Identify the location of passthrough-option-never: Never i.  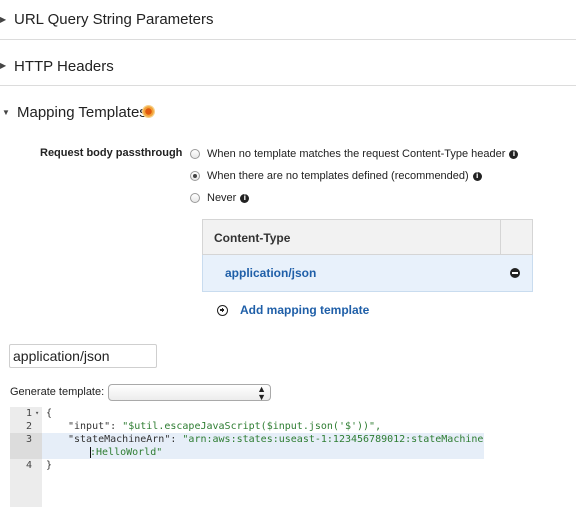
(220, 198).